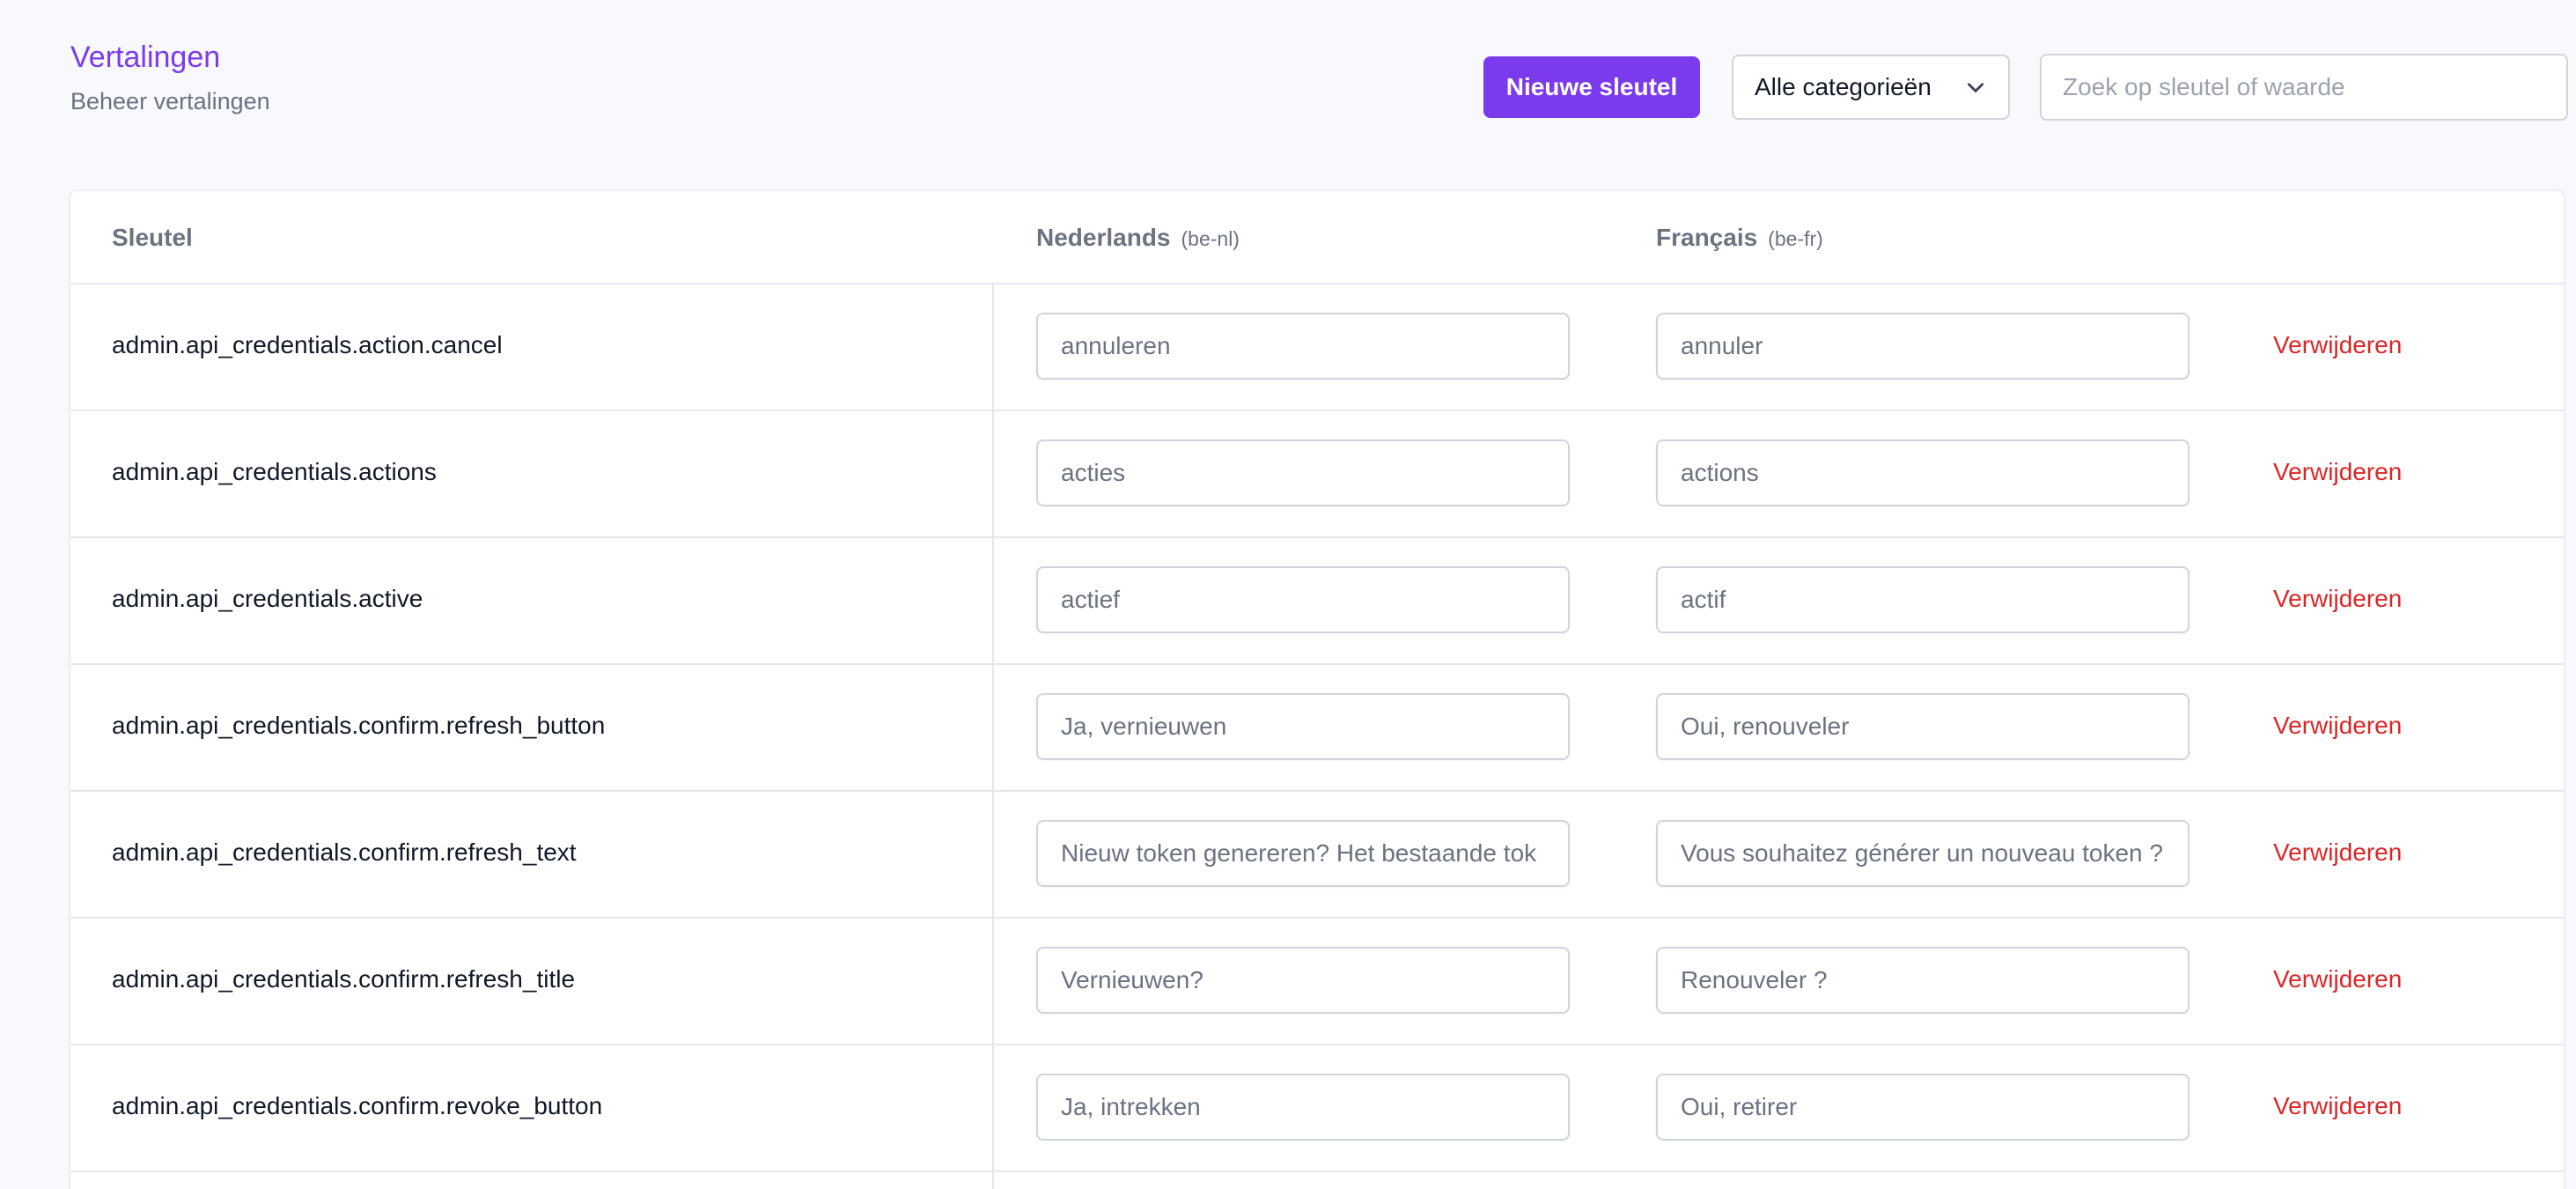  What do you see at coordinates (275, 472) in the screenshot?
I see `translation-key: admin.api_credentials.actions` at bounding box center [275, 472].